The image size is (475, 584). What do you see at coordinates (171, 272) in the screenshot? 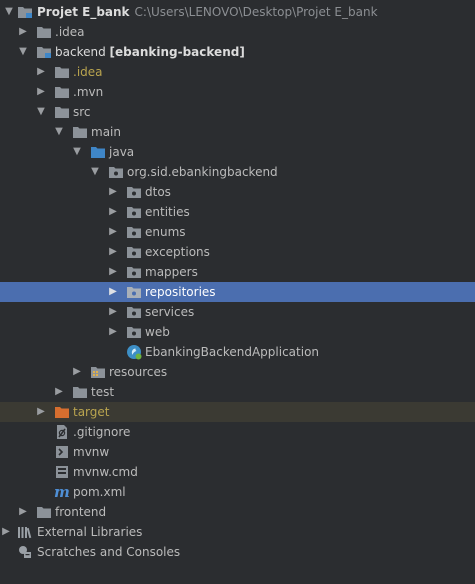
I see `tree-item-label: mappers` at bounding box center [171, 272].